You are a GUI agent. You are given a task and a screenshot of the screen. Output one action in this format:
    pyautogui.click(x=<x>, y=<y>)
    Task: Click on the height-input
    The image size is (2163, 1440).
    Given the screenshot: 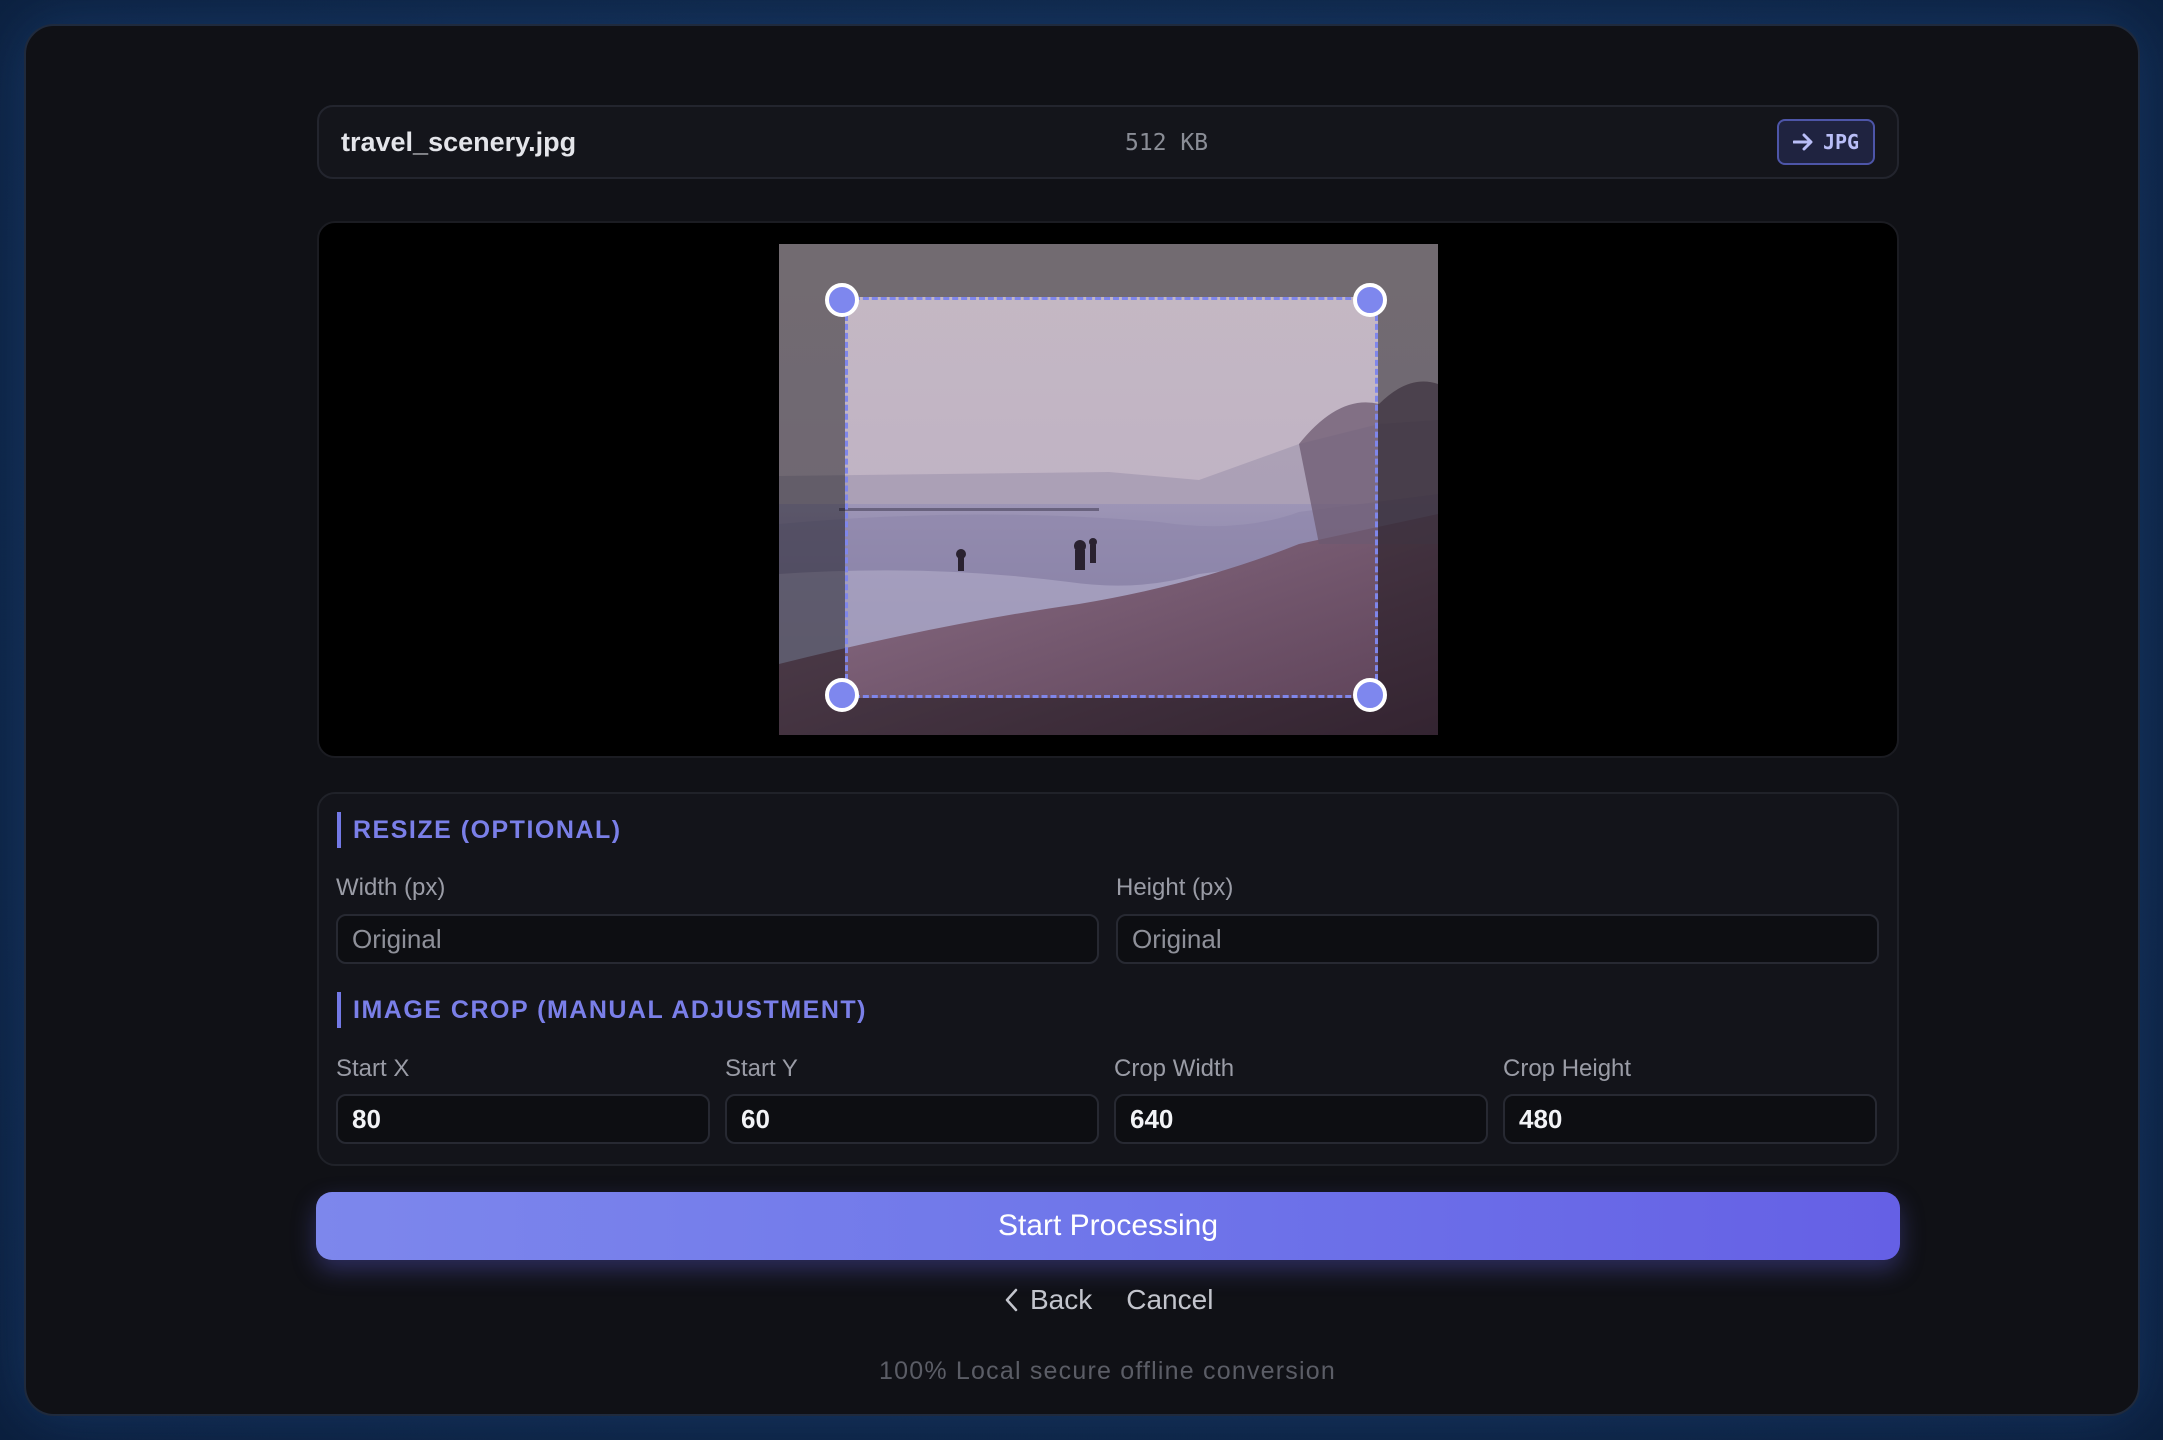 What is the action you would take?
    pyautogui.click(x=1497, y=939)
    